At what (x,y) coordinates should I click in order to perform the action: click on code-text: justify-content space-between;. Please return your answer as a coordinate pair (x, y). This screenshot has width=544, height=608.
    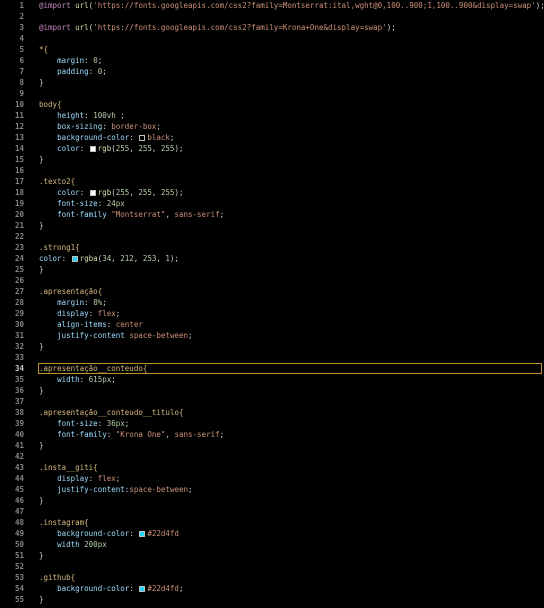
    Looking at the image, I should click on (115, 335).